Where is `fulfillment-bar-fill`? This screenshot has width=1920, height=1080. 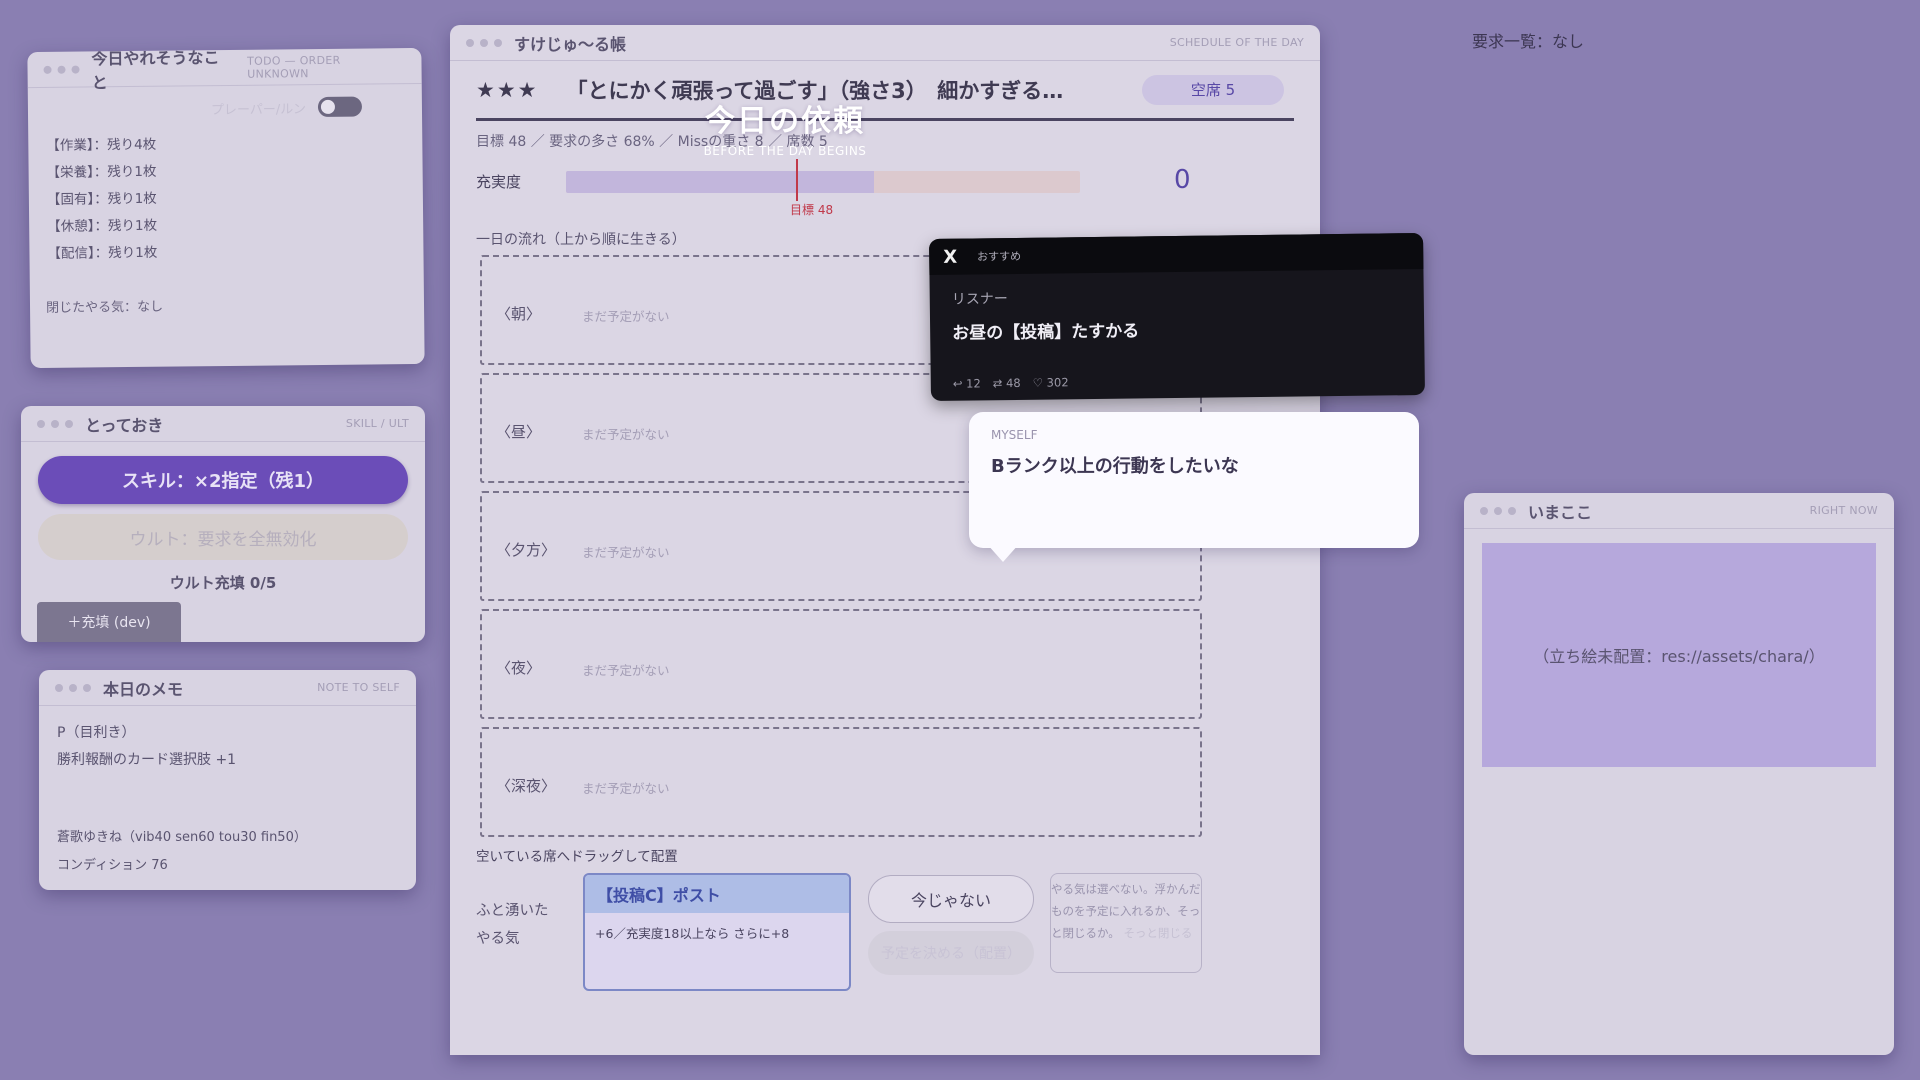 fulfillment-bar-fill is located at coordinates (720, 182).